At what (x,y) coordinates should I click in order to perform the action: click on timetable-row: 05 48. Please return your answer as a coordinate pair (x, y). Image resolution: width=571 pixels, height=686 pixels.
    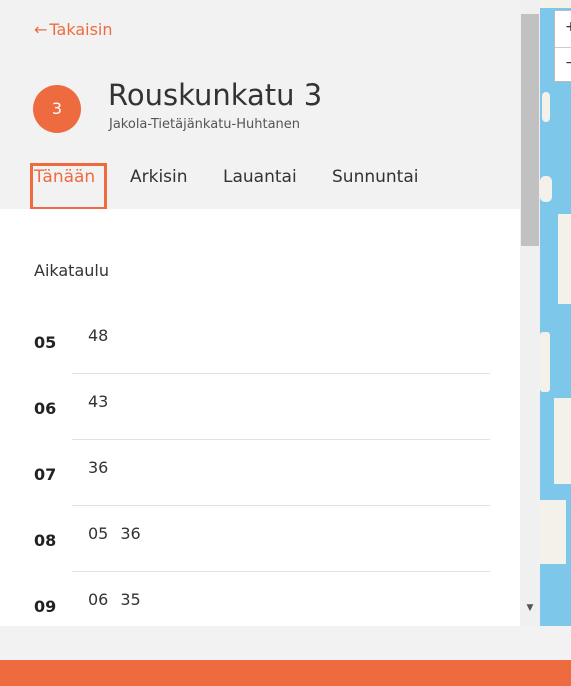
    Looking at the image, I should click on (260, 348).